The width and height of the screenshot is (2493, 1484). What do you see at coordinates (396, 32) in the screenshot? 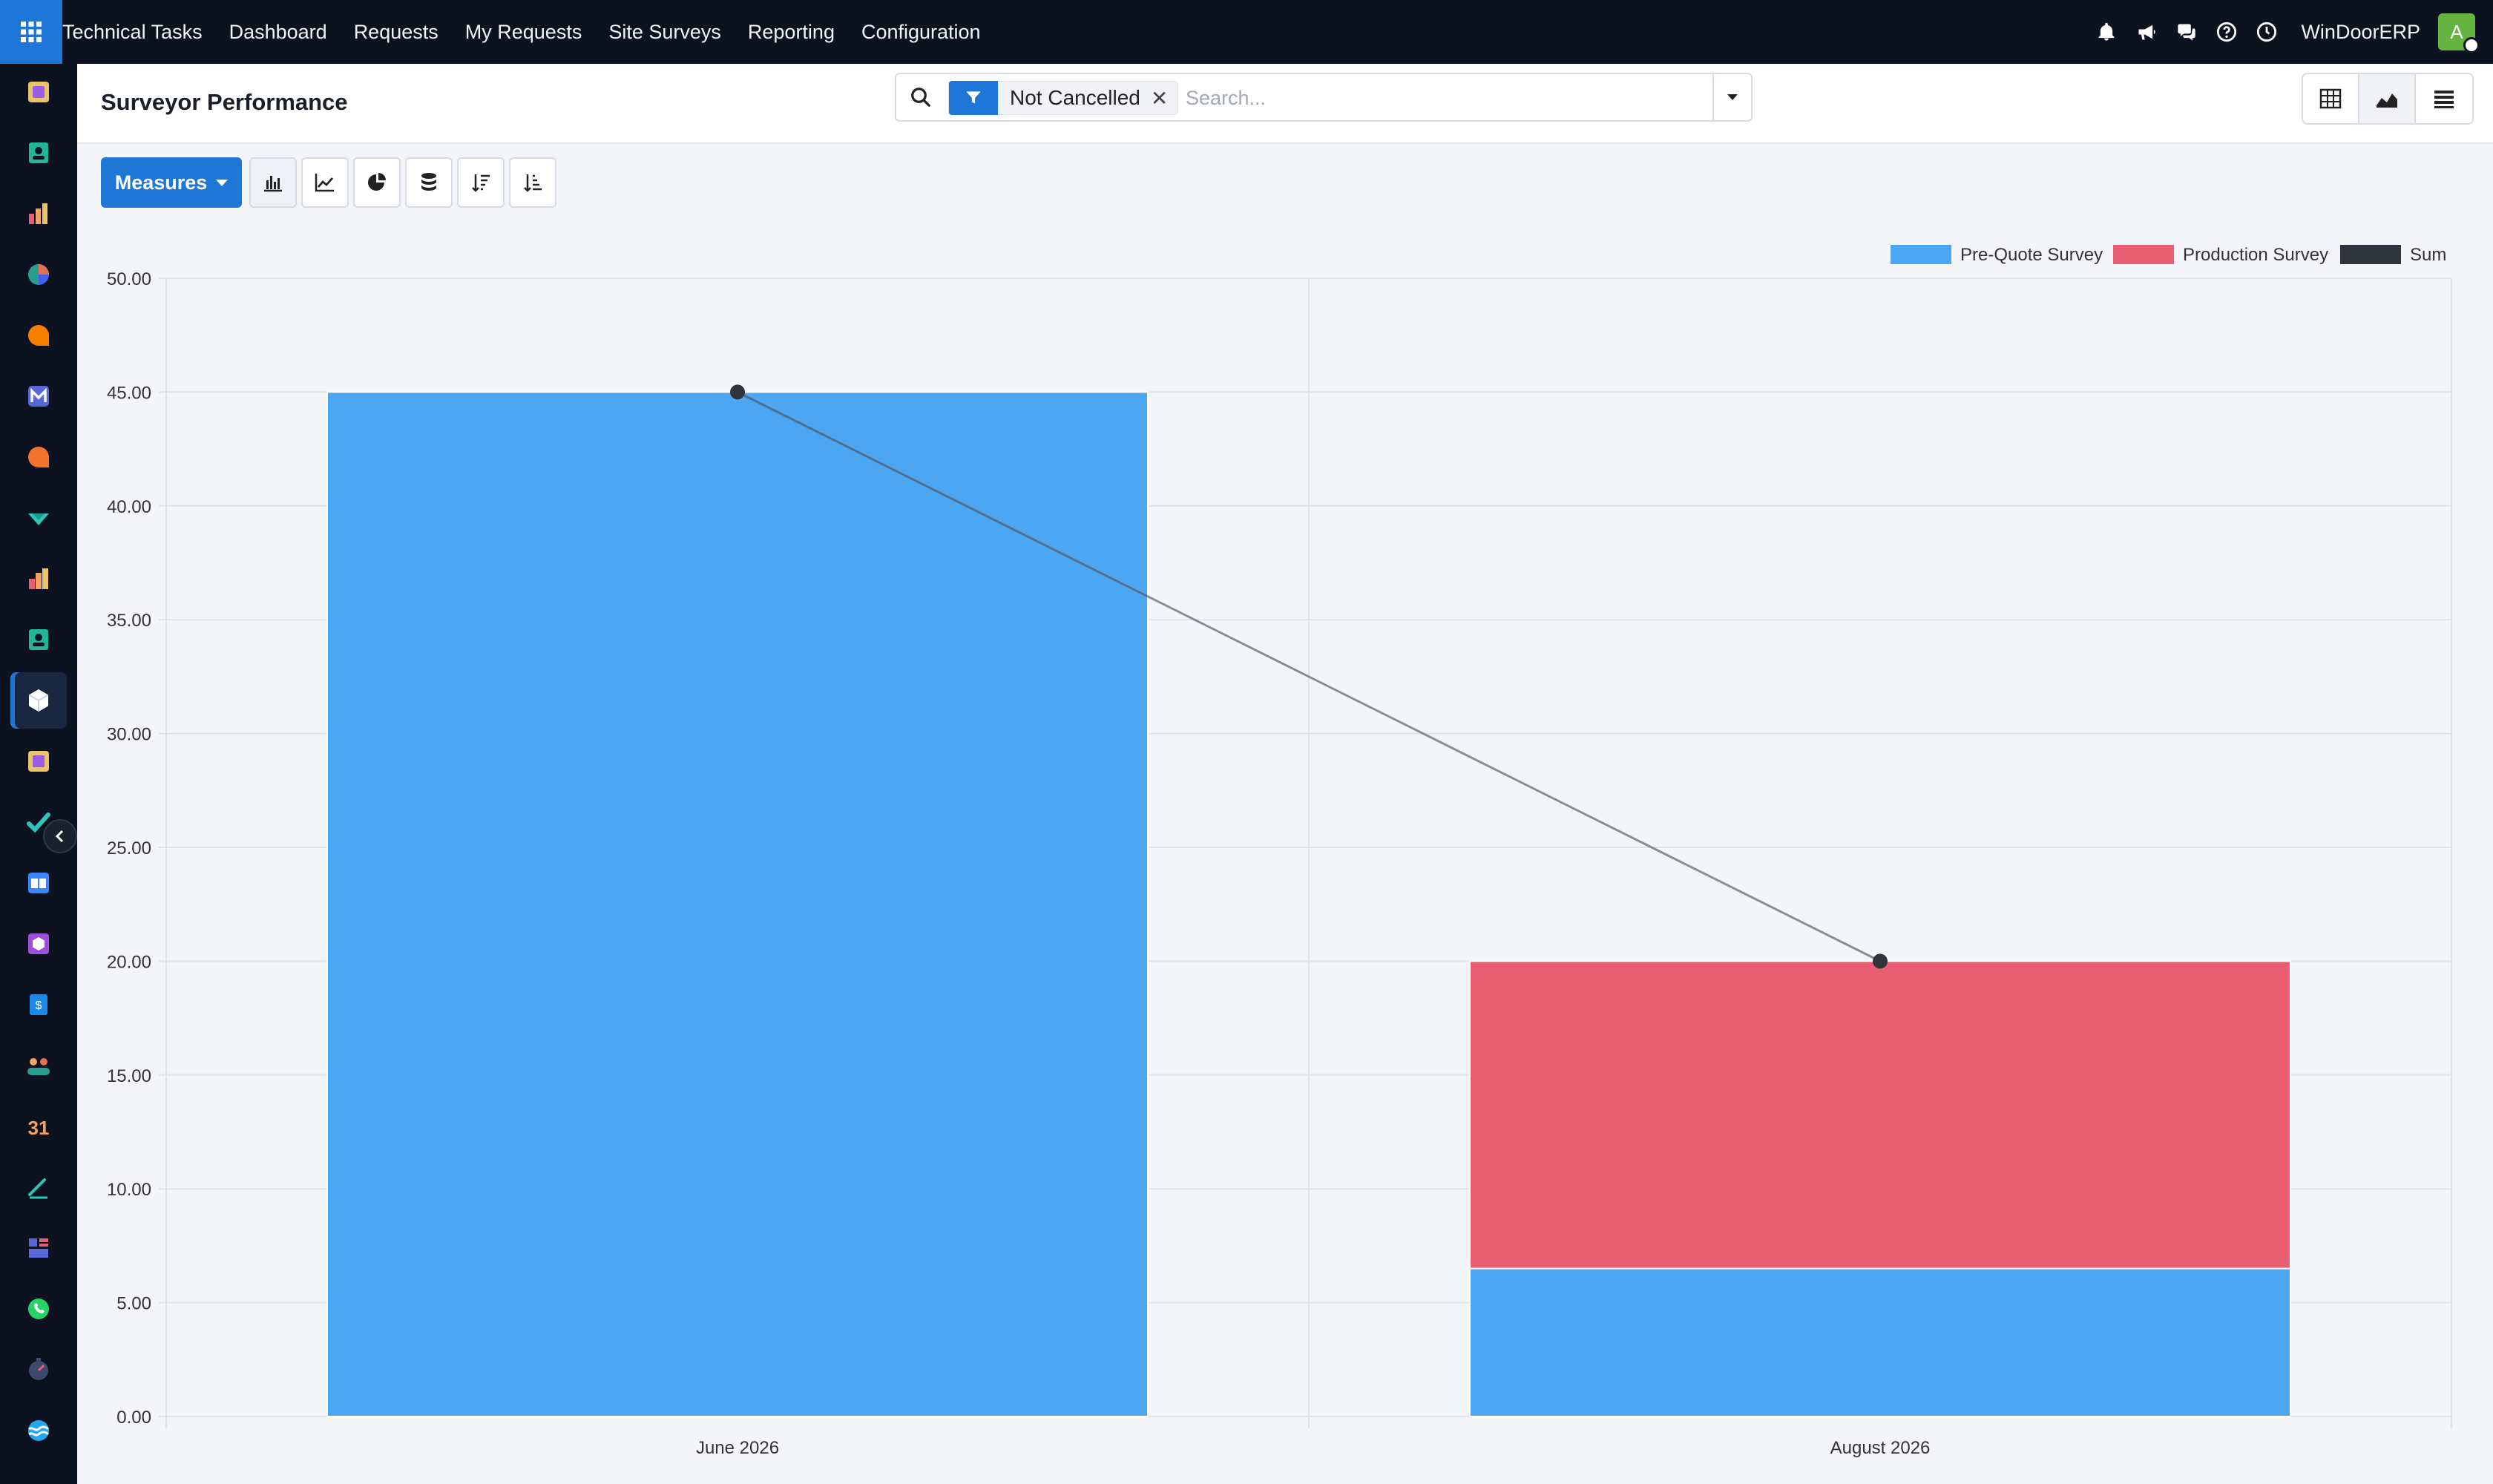
I see `menu-requests: Requests` at bounding box center [396, 32].